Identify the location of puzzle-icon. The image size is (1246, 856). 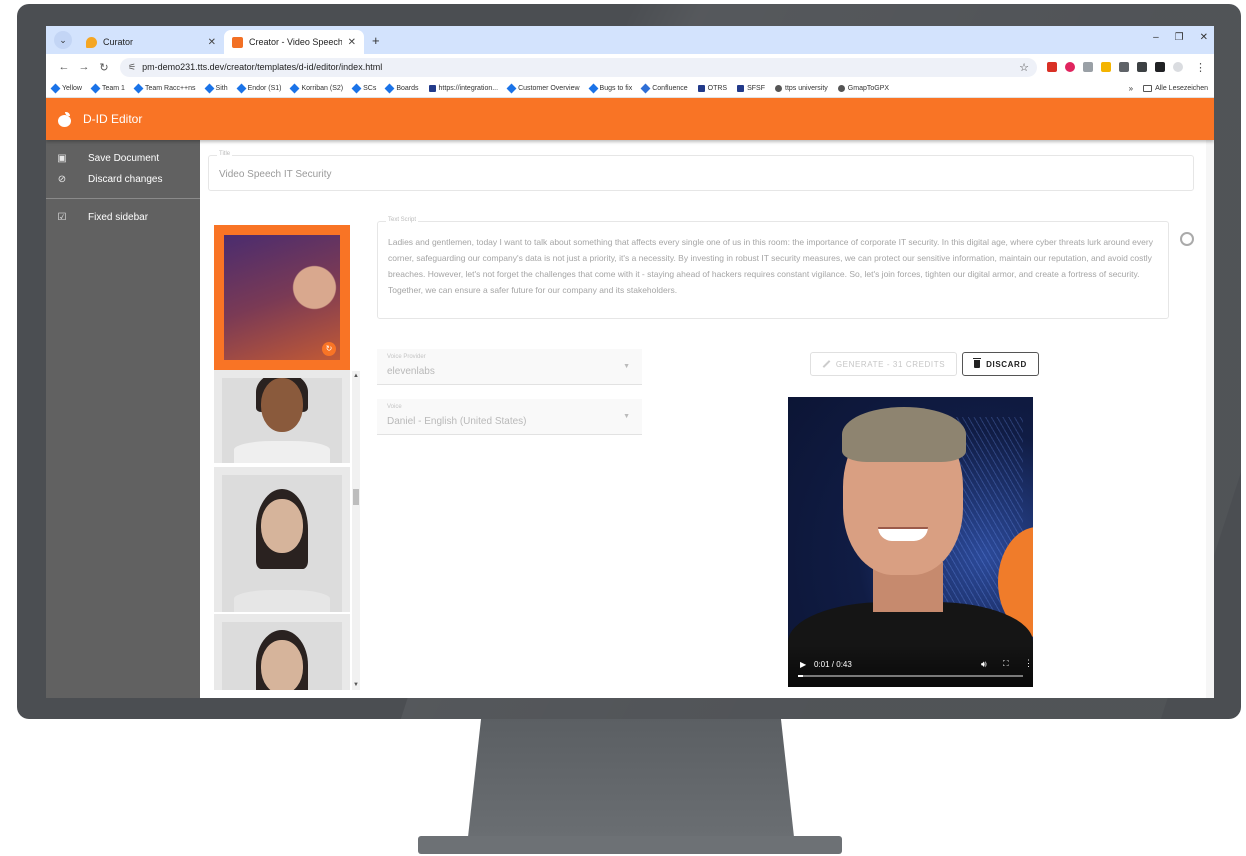
(1124, 67).